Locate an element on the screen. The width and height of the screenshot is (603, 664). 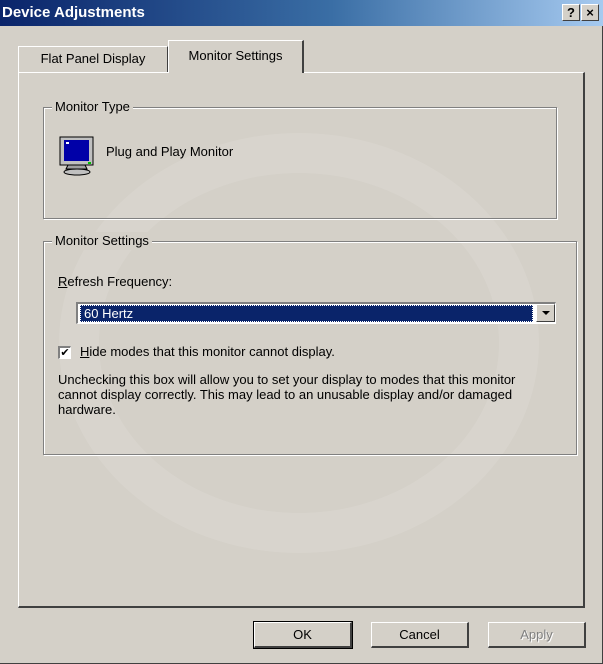
refresh-mnemonic: R is located at coordinates (63, 281).